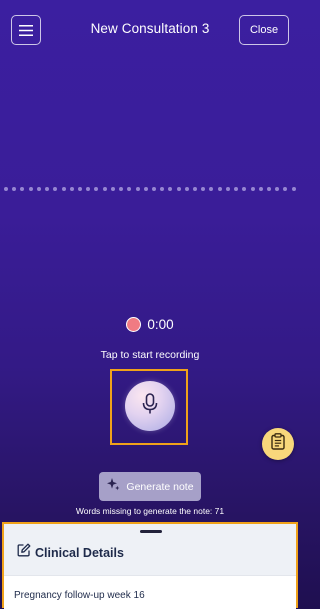 Image resolution: width=320 pixels, height=609 pixels. I want to click on sparkle-icon, so click(113, 486).